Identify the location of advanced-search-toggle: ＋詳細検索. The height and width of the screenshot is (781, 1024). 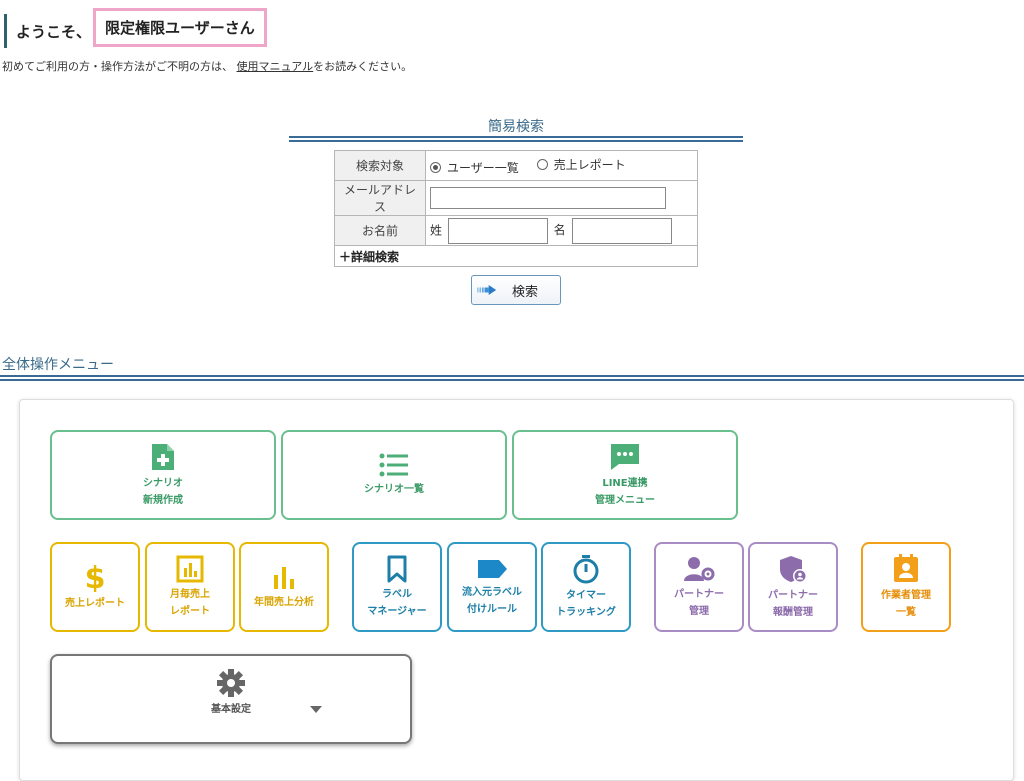
(516, 256).